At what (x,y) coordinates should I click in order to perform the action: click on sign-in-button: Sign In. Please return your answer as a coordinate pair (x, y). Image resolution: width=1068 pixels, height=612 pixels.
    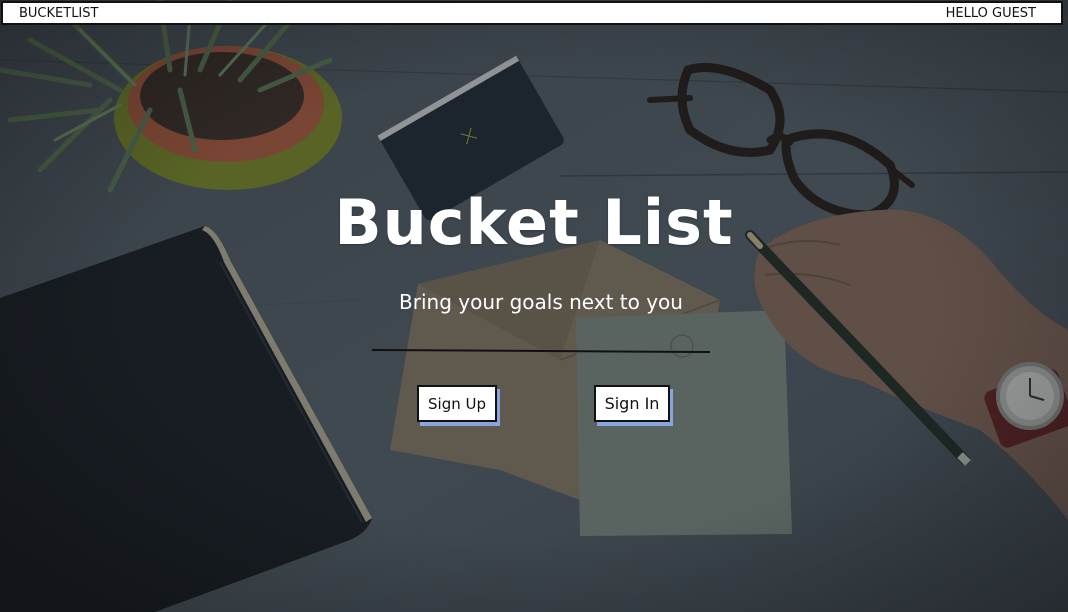
    Looking at the image, I should click on (632, 403).